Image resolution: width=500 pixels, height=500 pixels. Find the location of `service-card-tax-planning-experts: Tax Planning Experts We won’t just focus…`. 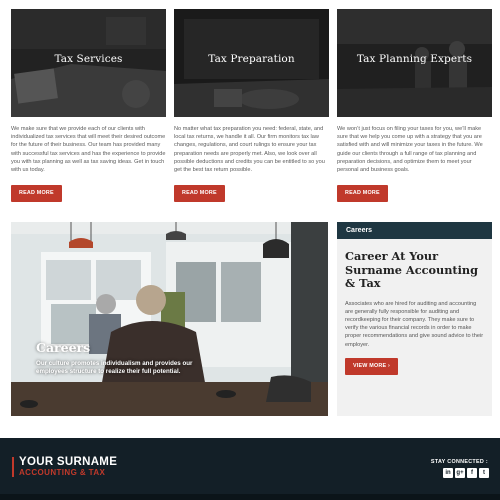

service-card-tax-planning-experts: Tax Planning Experts We won’t just focus… is located at coordinates (414, 105).